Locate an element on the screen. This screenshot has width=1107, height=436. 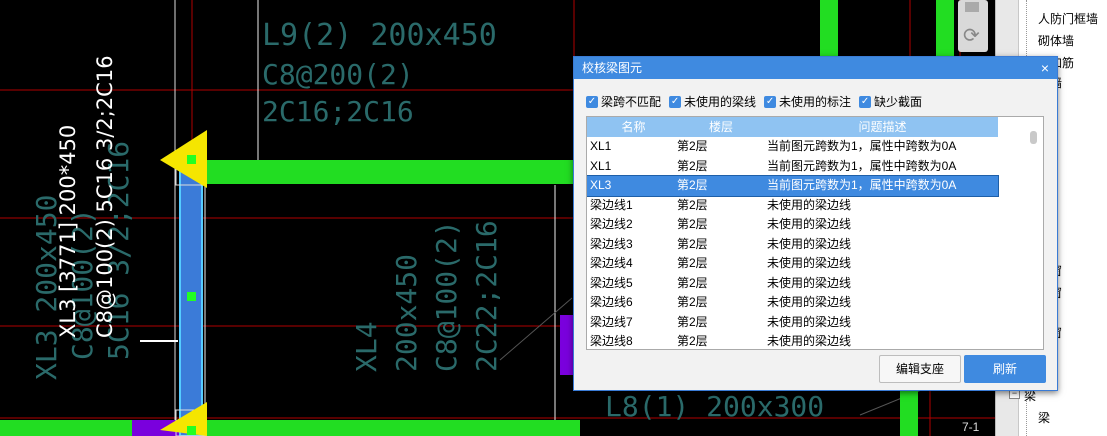
xl4-stirrup-label: C8@100(2) is located at coordinates (446, 296).